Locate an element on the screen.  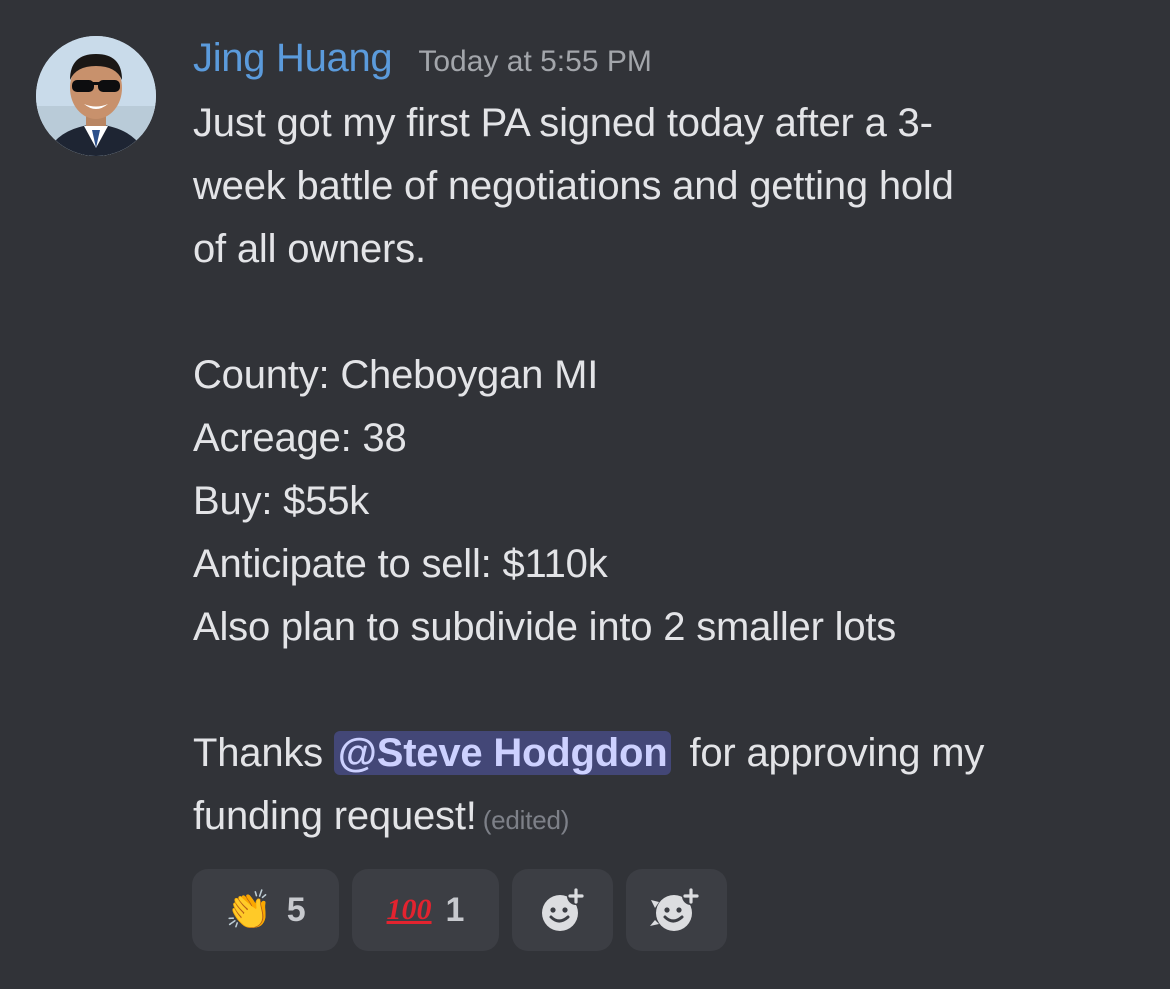
reaction-hundred-points: 100 1 is located at coordinates (425, 910).